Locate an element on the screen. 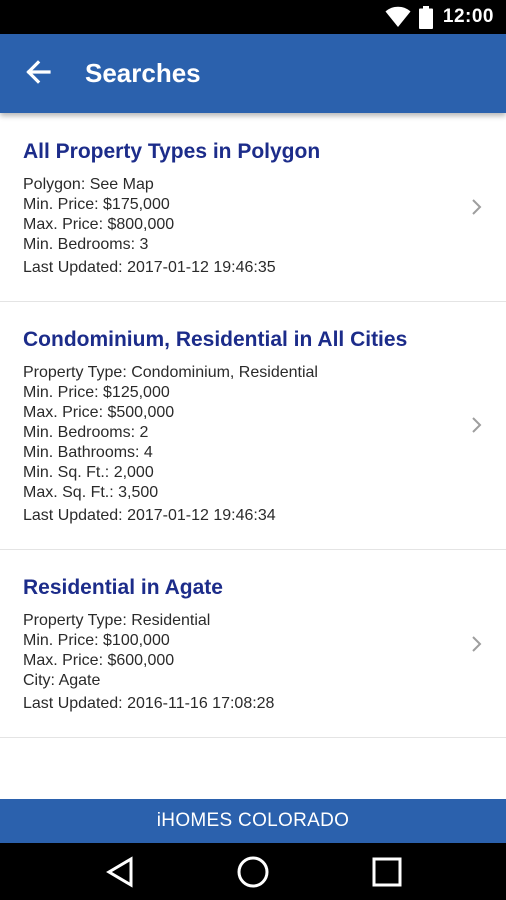 The width and height of the screenshot is (506, 900). nav-recents-button is located at coordinates (387, 872).